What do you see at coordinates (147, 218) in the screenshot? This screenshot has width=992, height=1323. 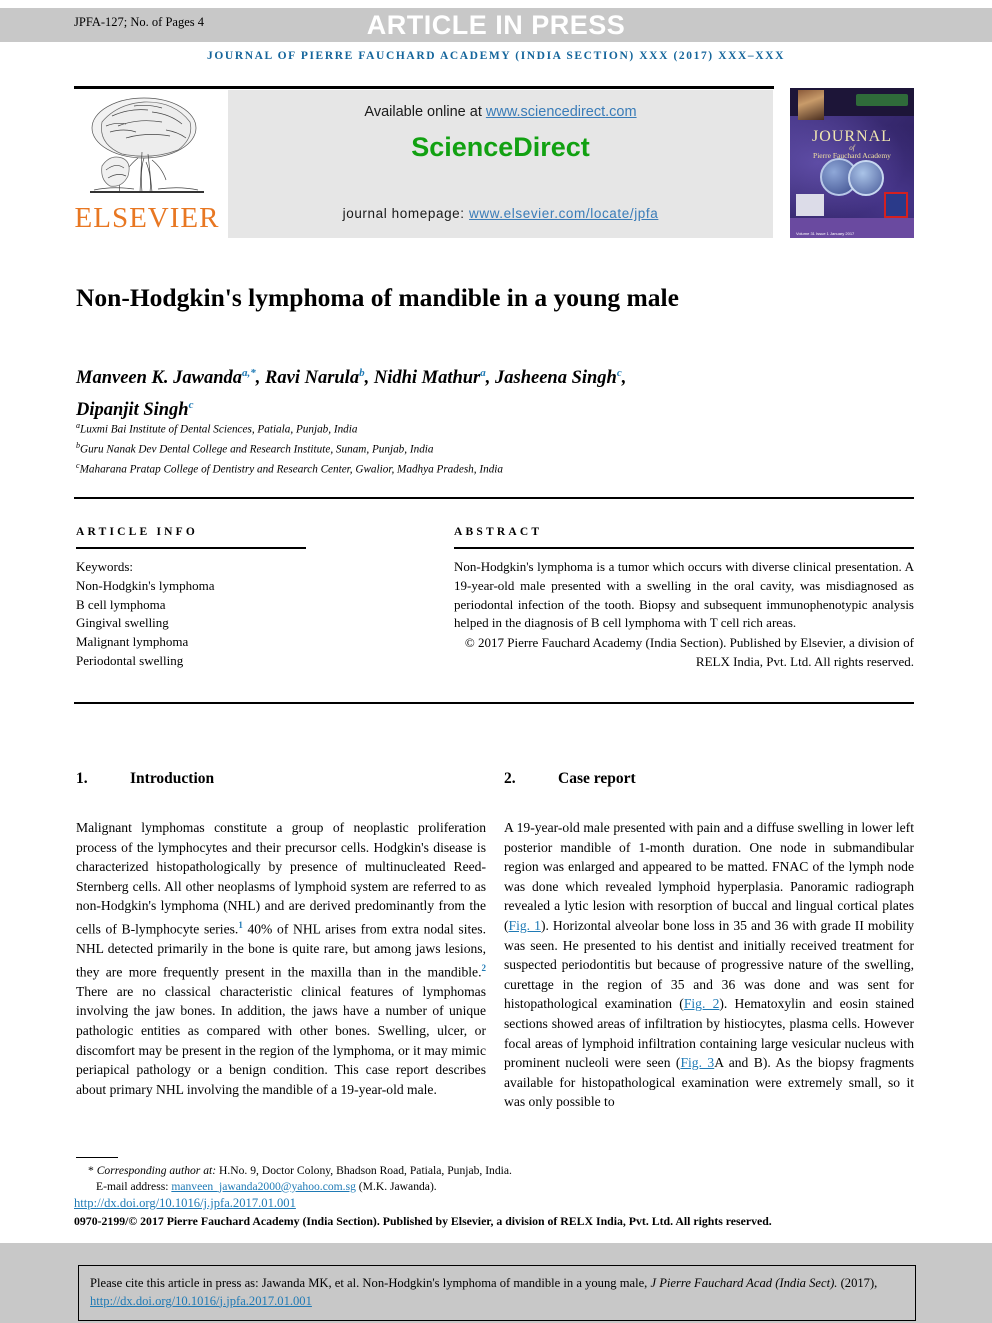 I see `elsevier-wordmark: ELSEVIER` at bounding box center [147, 218].